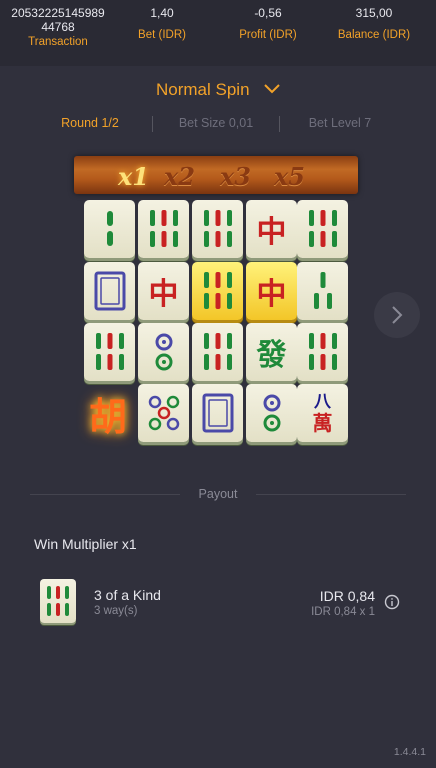 Image resolution: width=436 pixels, height=768 pixels. I want to click on multiplier-x3: x3, so click(236, 176).